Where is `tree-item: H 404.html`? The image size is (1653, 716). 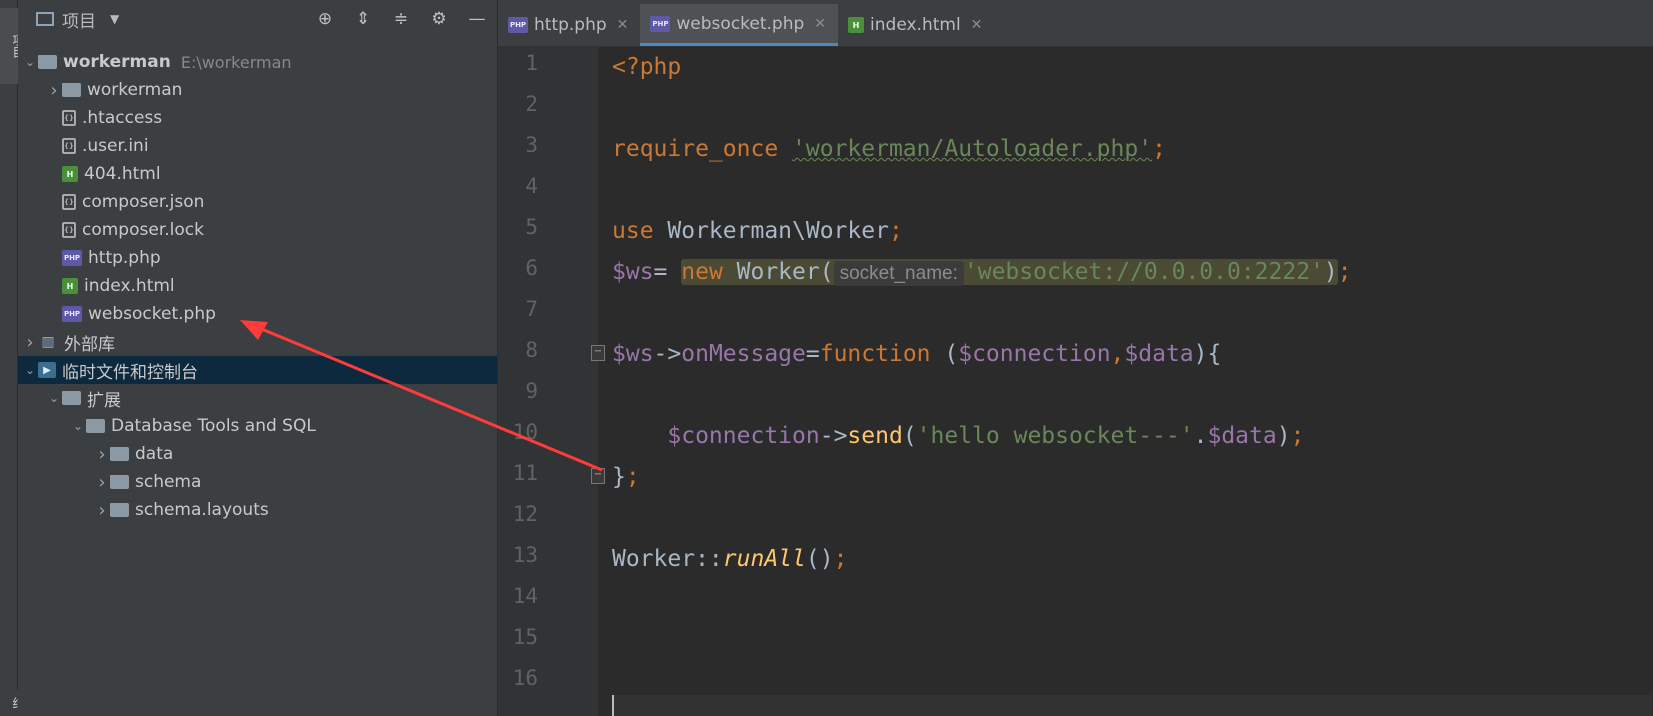
tree-item: H 404.html is located at coordinates (257, 174).